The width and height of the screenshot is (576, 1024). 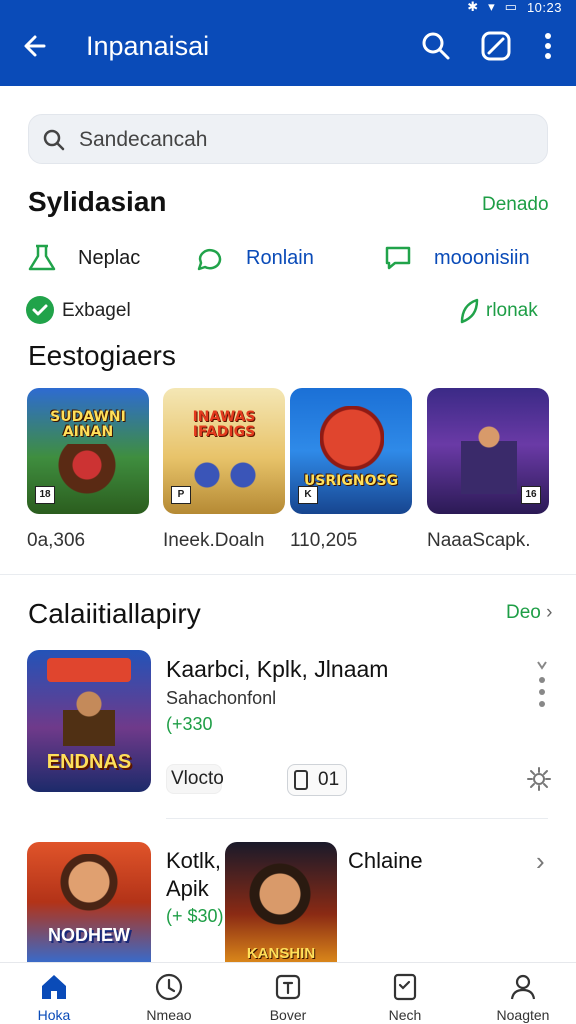 I want to click on tile-art-text: SUDAWNI AINAN, so click(x=88, y=424).